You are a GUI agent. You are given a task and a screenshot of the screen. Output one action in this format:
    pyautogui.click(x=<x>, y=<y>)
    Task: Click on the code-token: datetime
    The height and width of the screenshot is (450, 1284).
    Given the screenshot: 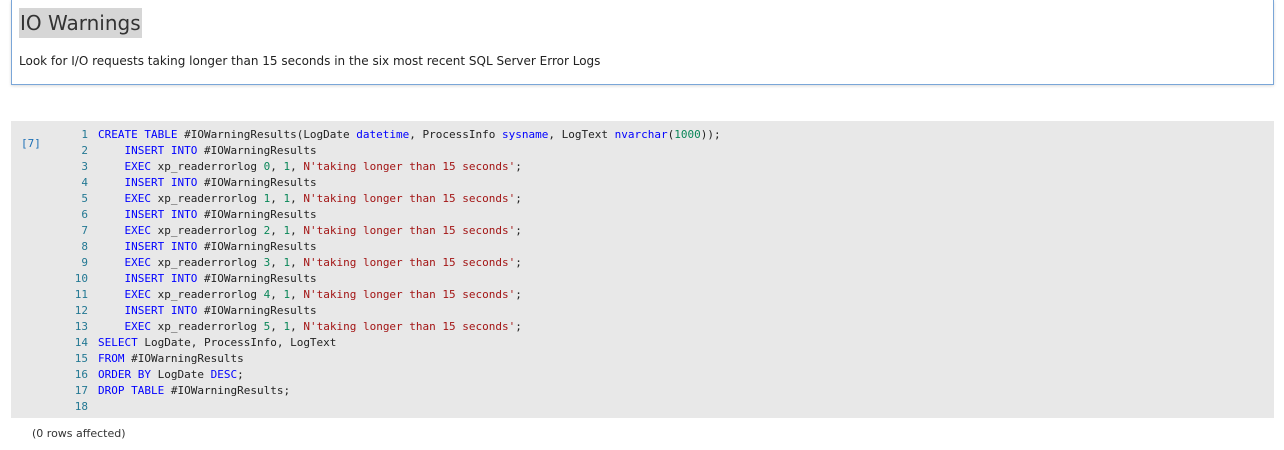 What is the action you would take?
    pyautogui.click(x=383, y=134)
    